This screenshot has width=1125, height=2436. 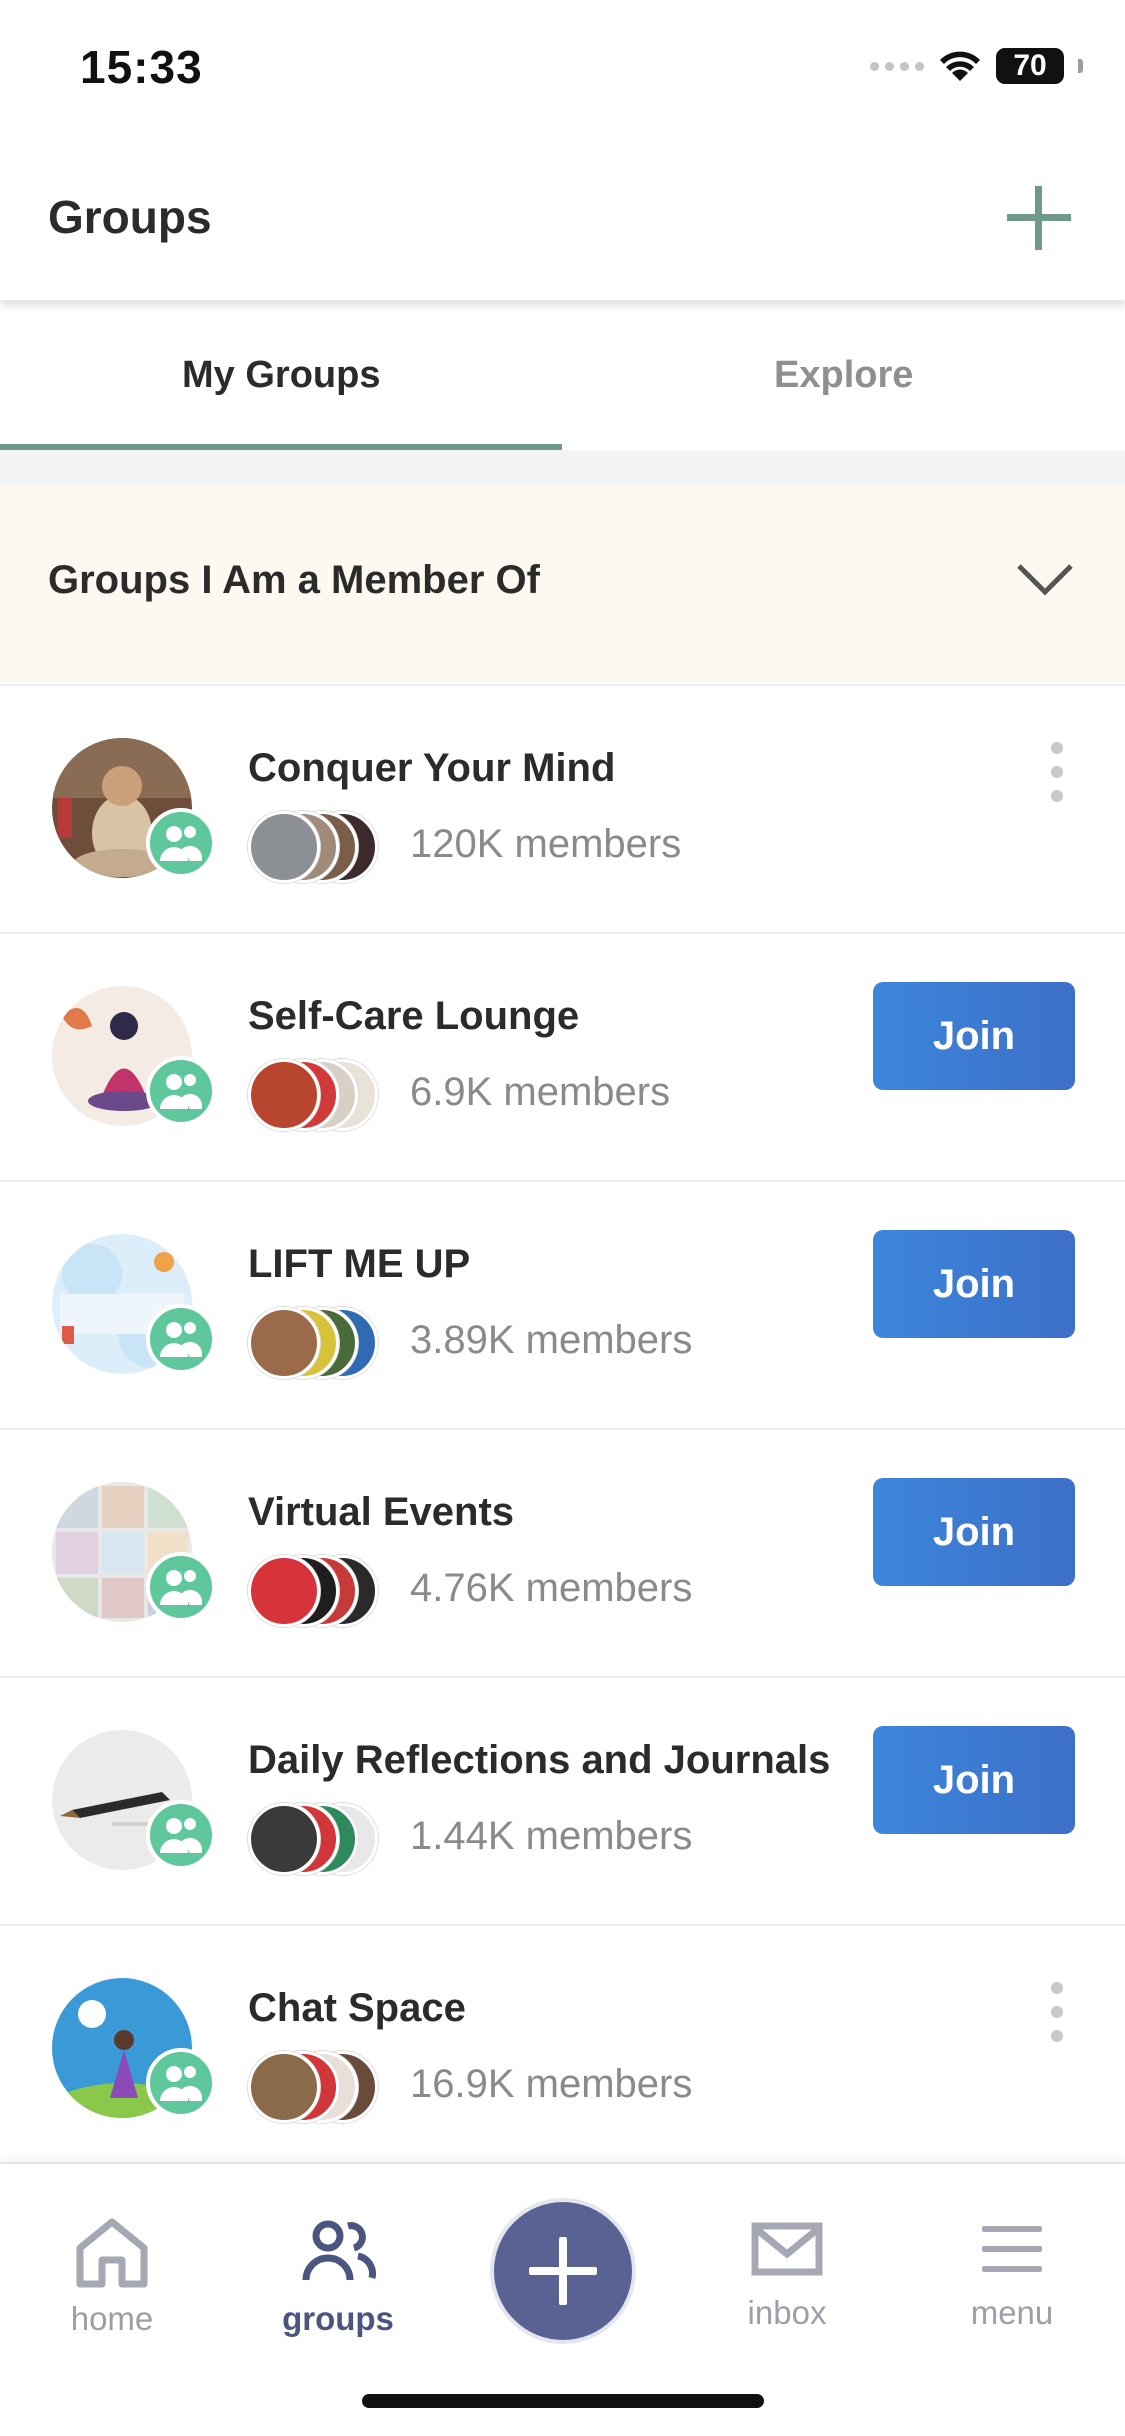 I want to click on nav-menu: menu, so click(x=1012, y=2273).